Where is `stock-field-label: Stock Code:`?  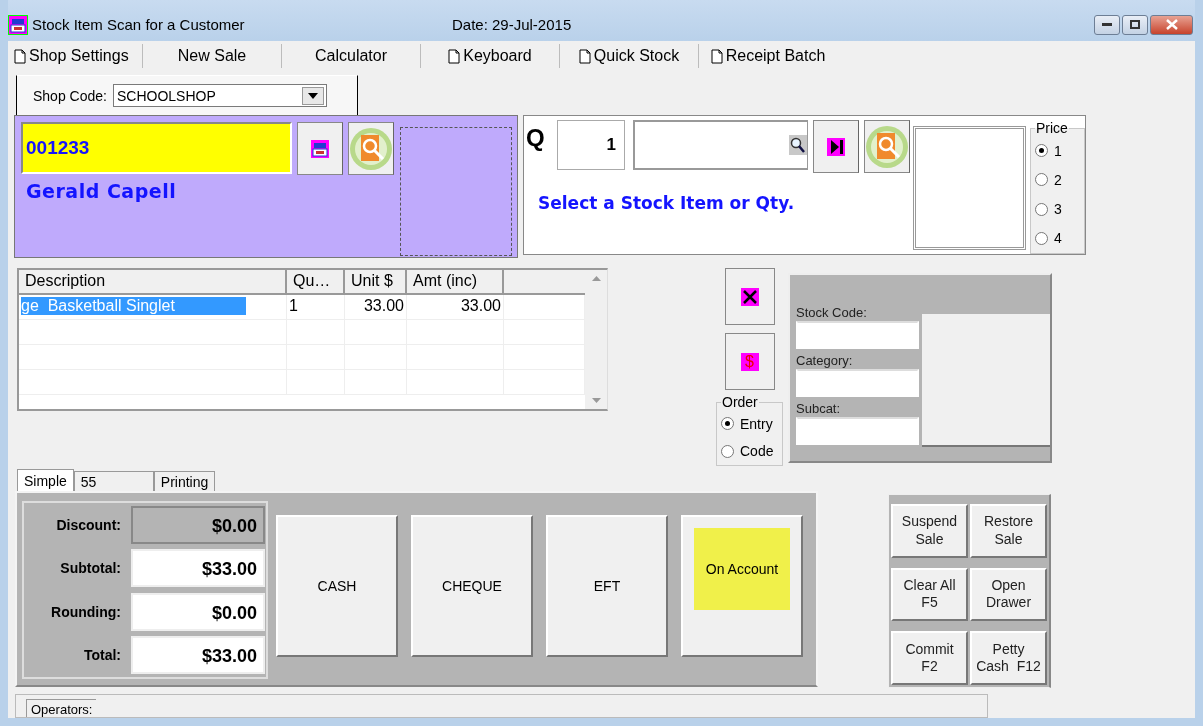
stock-field-label: Stock Code: is located at coordinates (832, 312).